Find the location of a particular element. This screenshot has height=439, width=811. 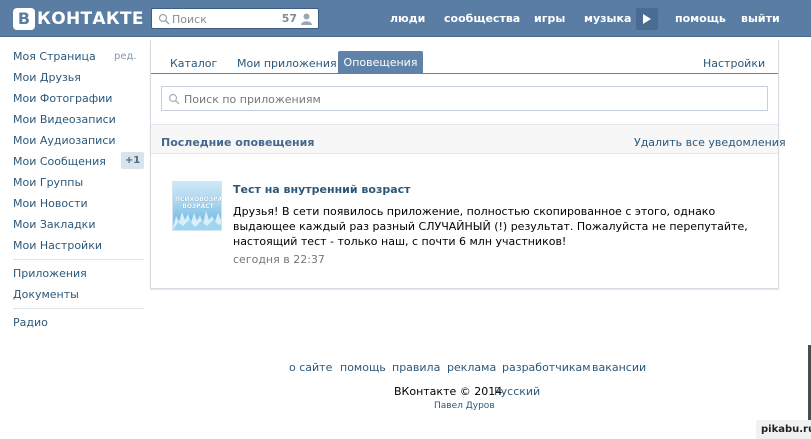

online-count: 57 is located at coordinates (289, 18).